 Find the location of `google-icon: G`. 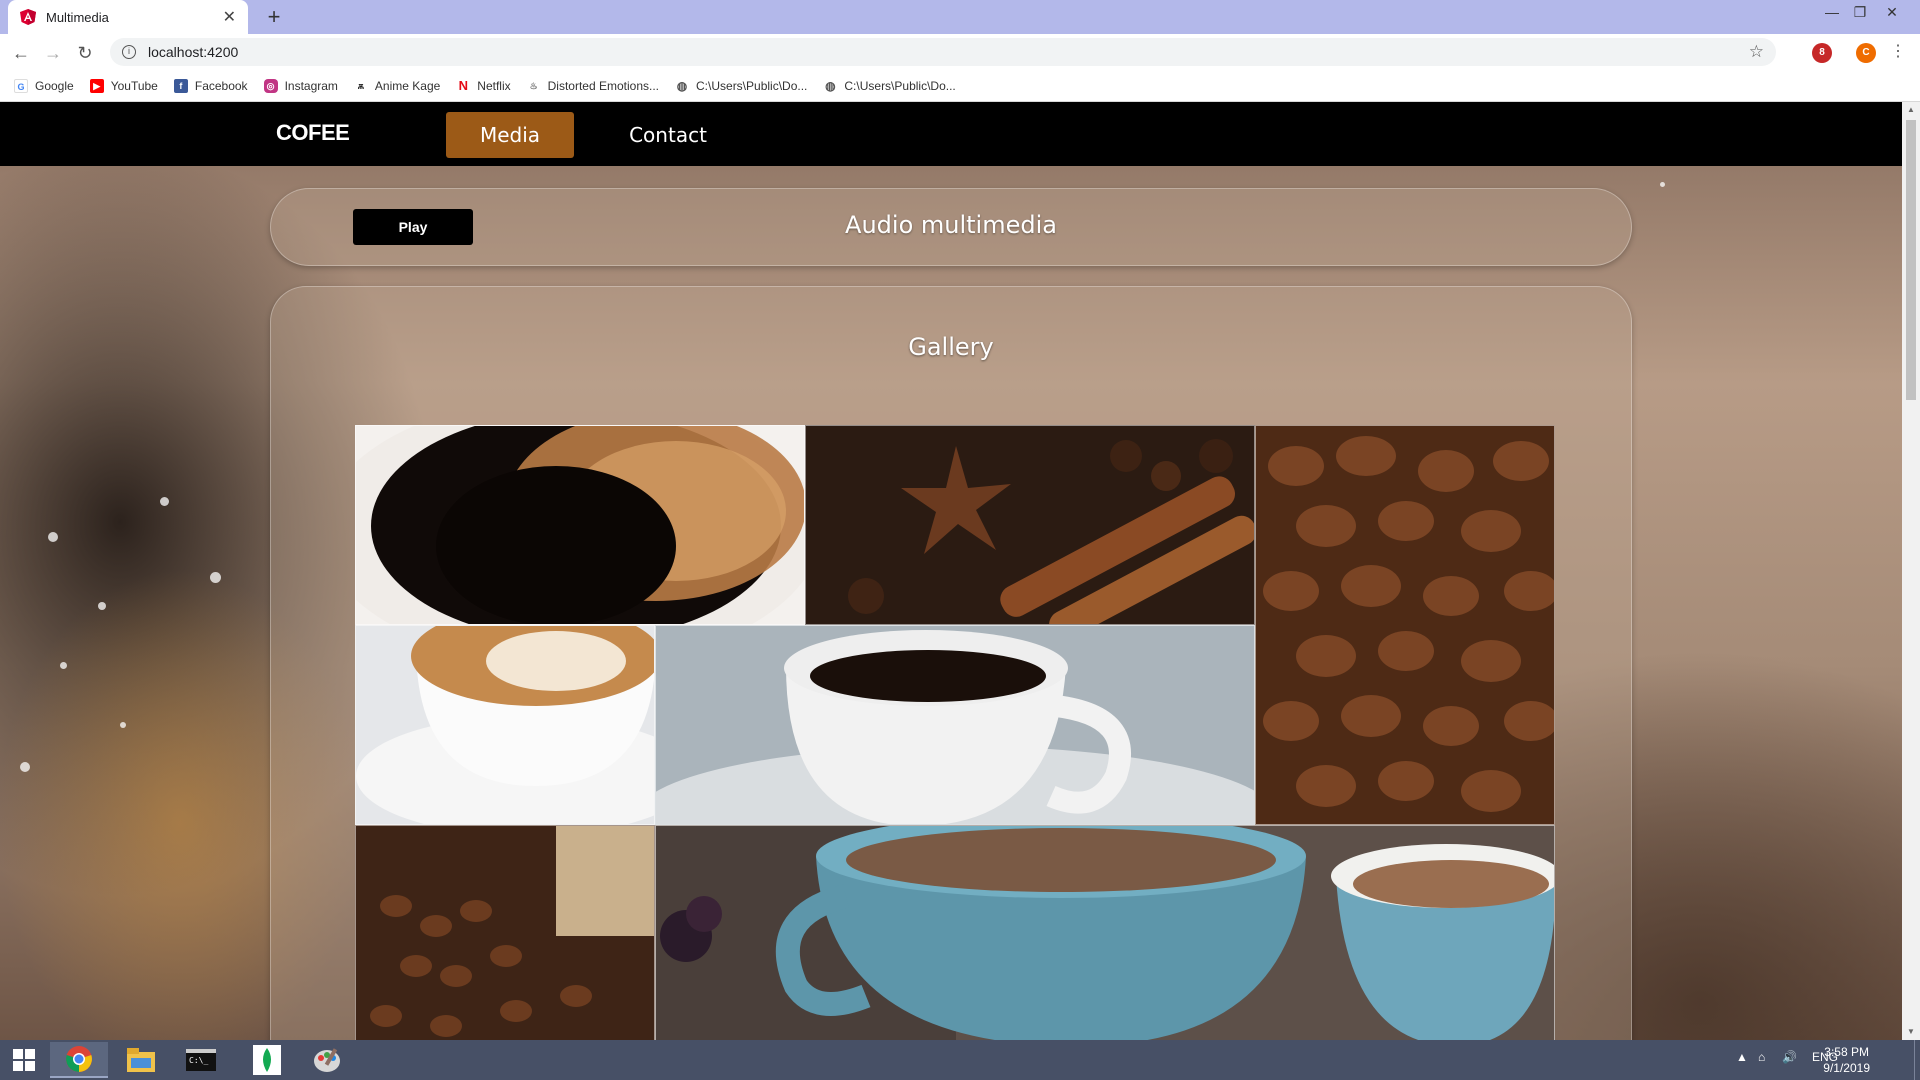

google-icon: G is located at coordinates (21, 85).